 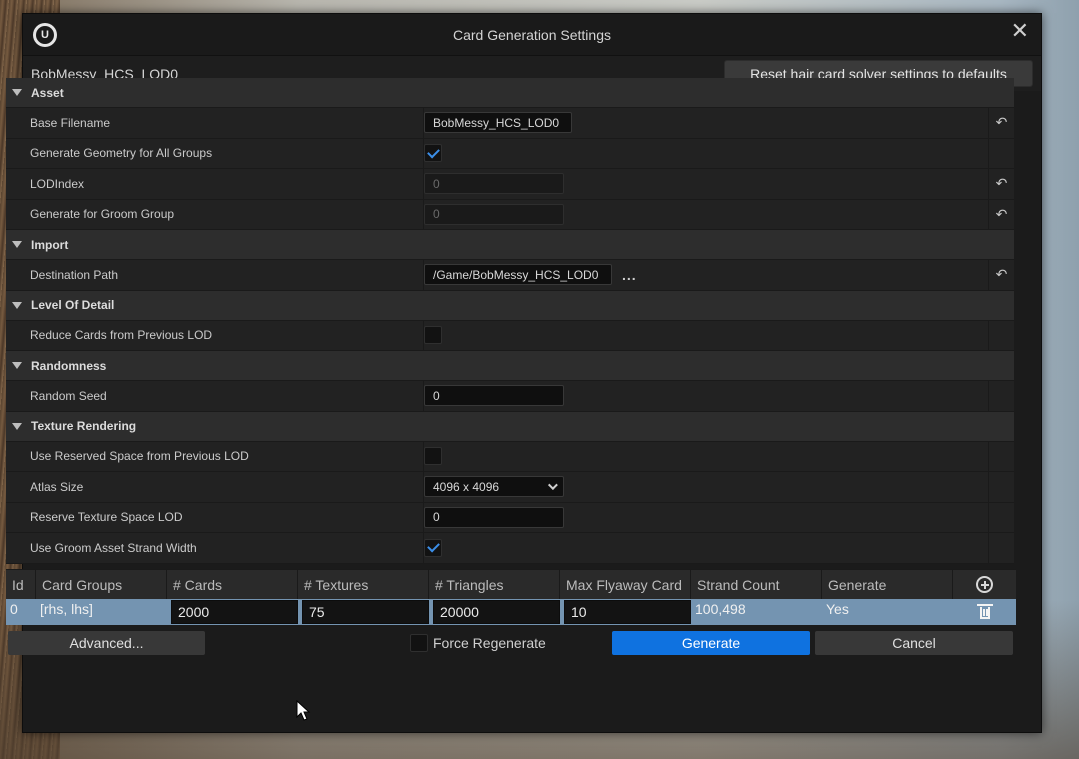 I want to click on property-label: Reserve Texture Space LOD, so click(x=215, y=517).